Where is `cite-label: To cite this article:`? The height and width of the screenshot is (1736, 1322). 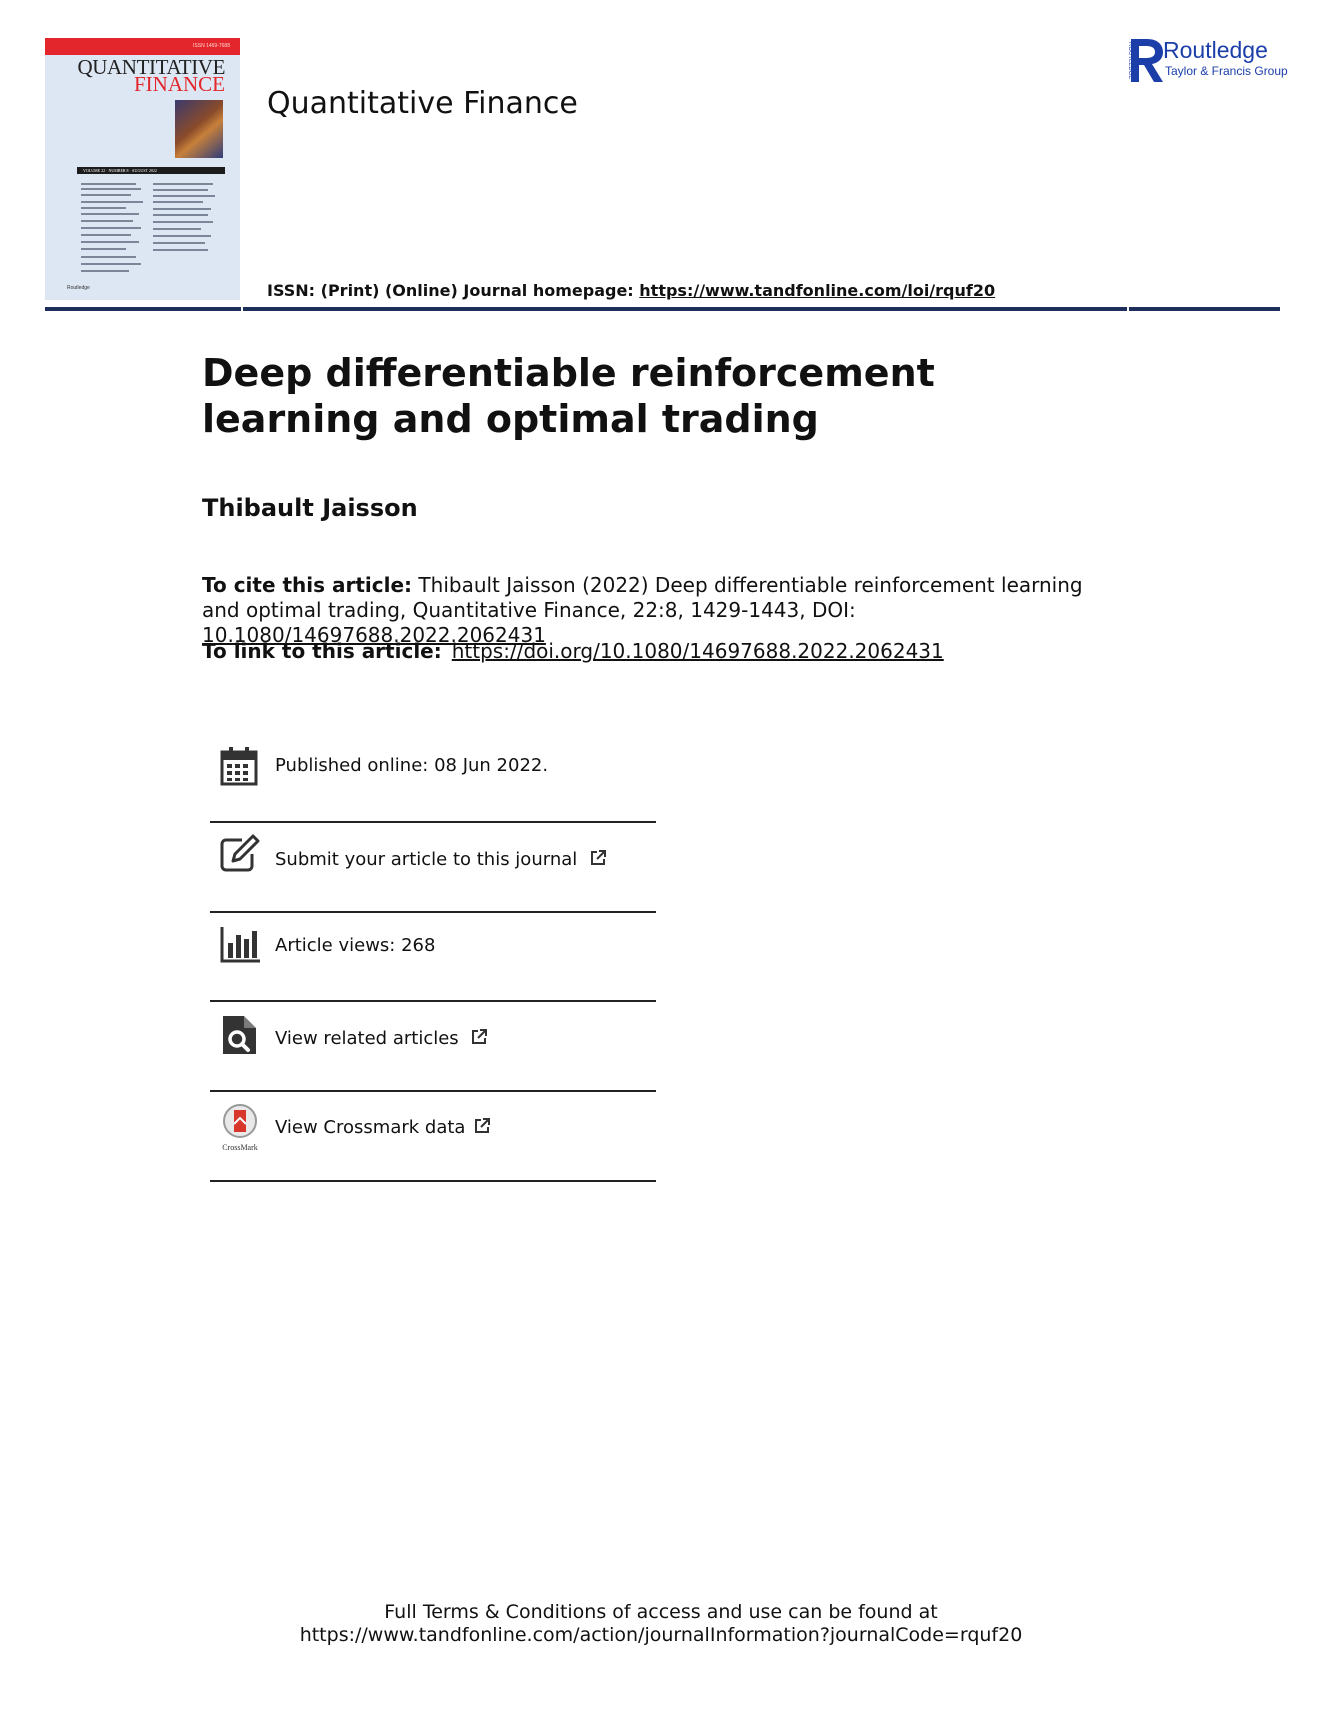
cite-label: To cite this article: is located at coordinates (307, 585).